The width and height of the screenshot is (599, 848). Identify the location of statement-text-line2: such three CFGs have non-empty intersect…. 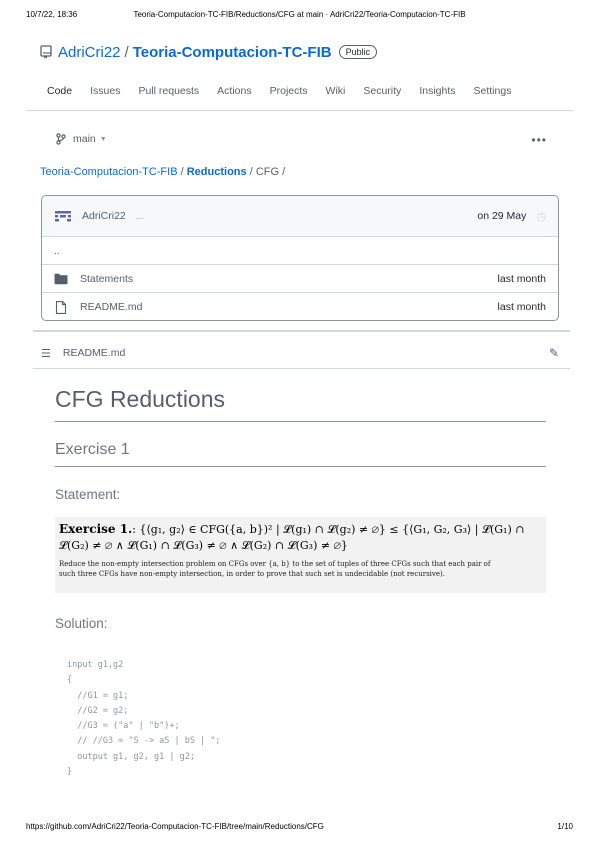
(252, 574).